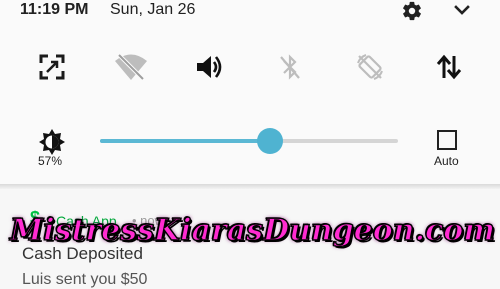  I want to click on status-bar: 11:19 PM Sun, Jan 26, so click(250, 11).